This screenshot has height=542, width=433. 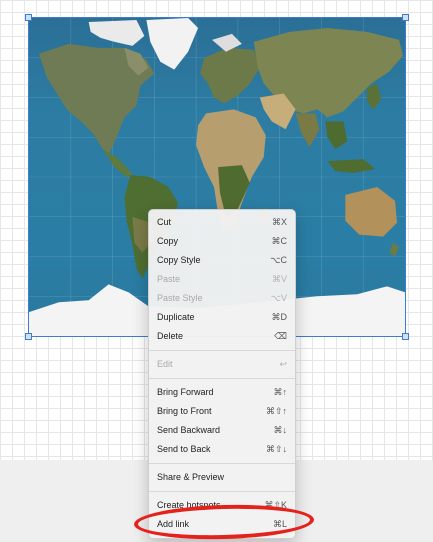 I want to click on backspace-icon: ⌫, so click(x=280, y=336).